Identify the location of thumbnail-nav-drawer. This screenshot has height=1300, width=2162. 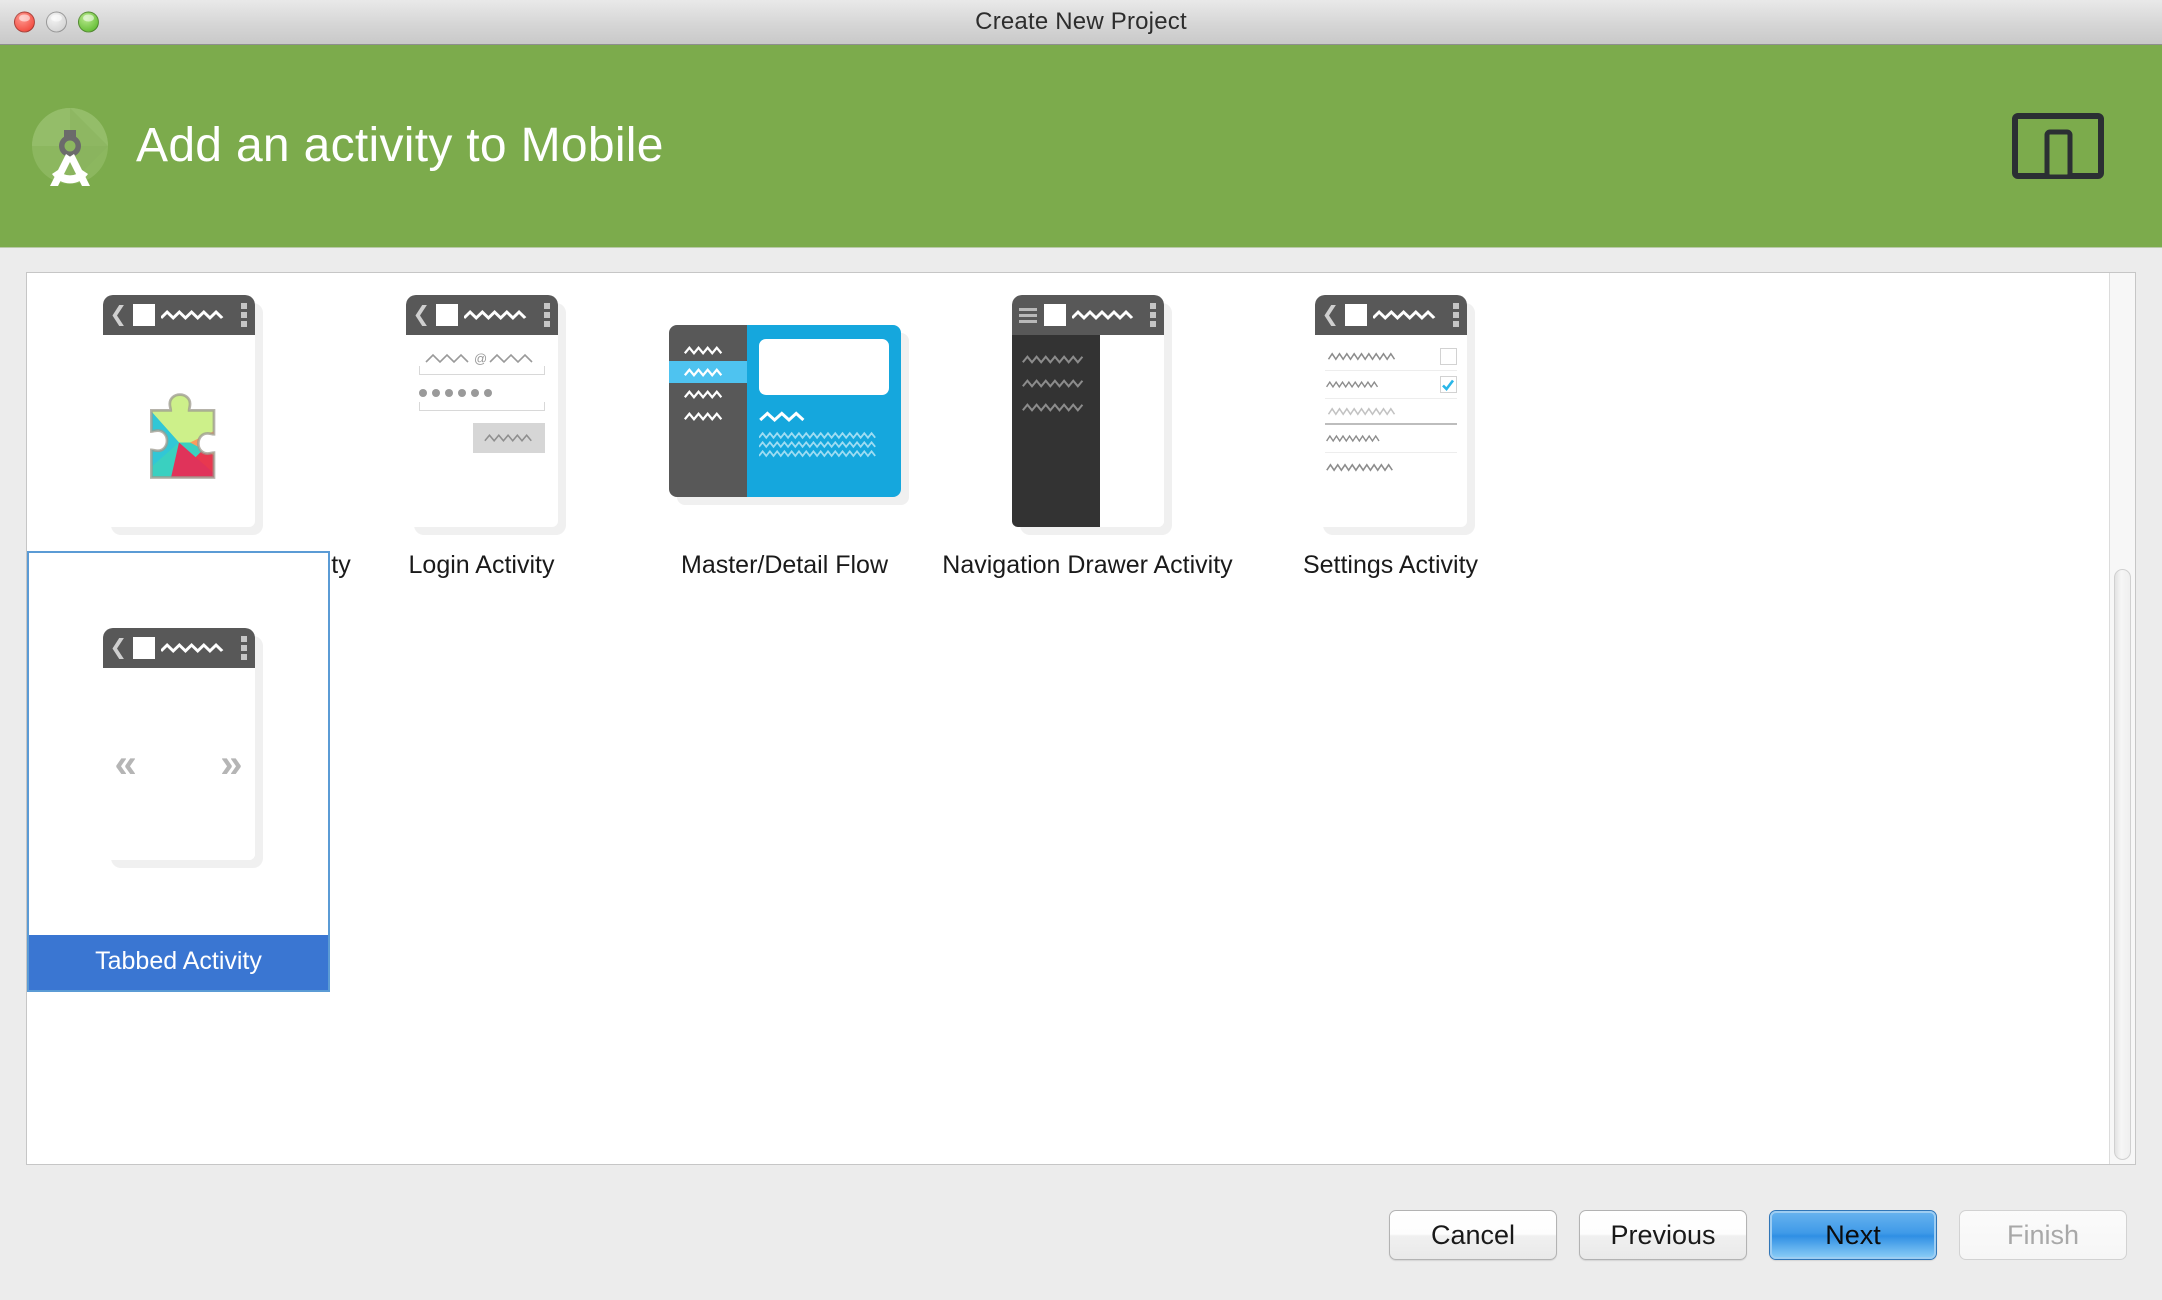
(1087, 411).